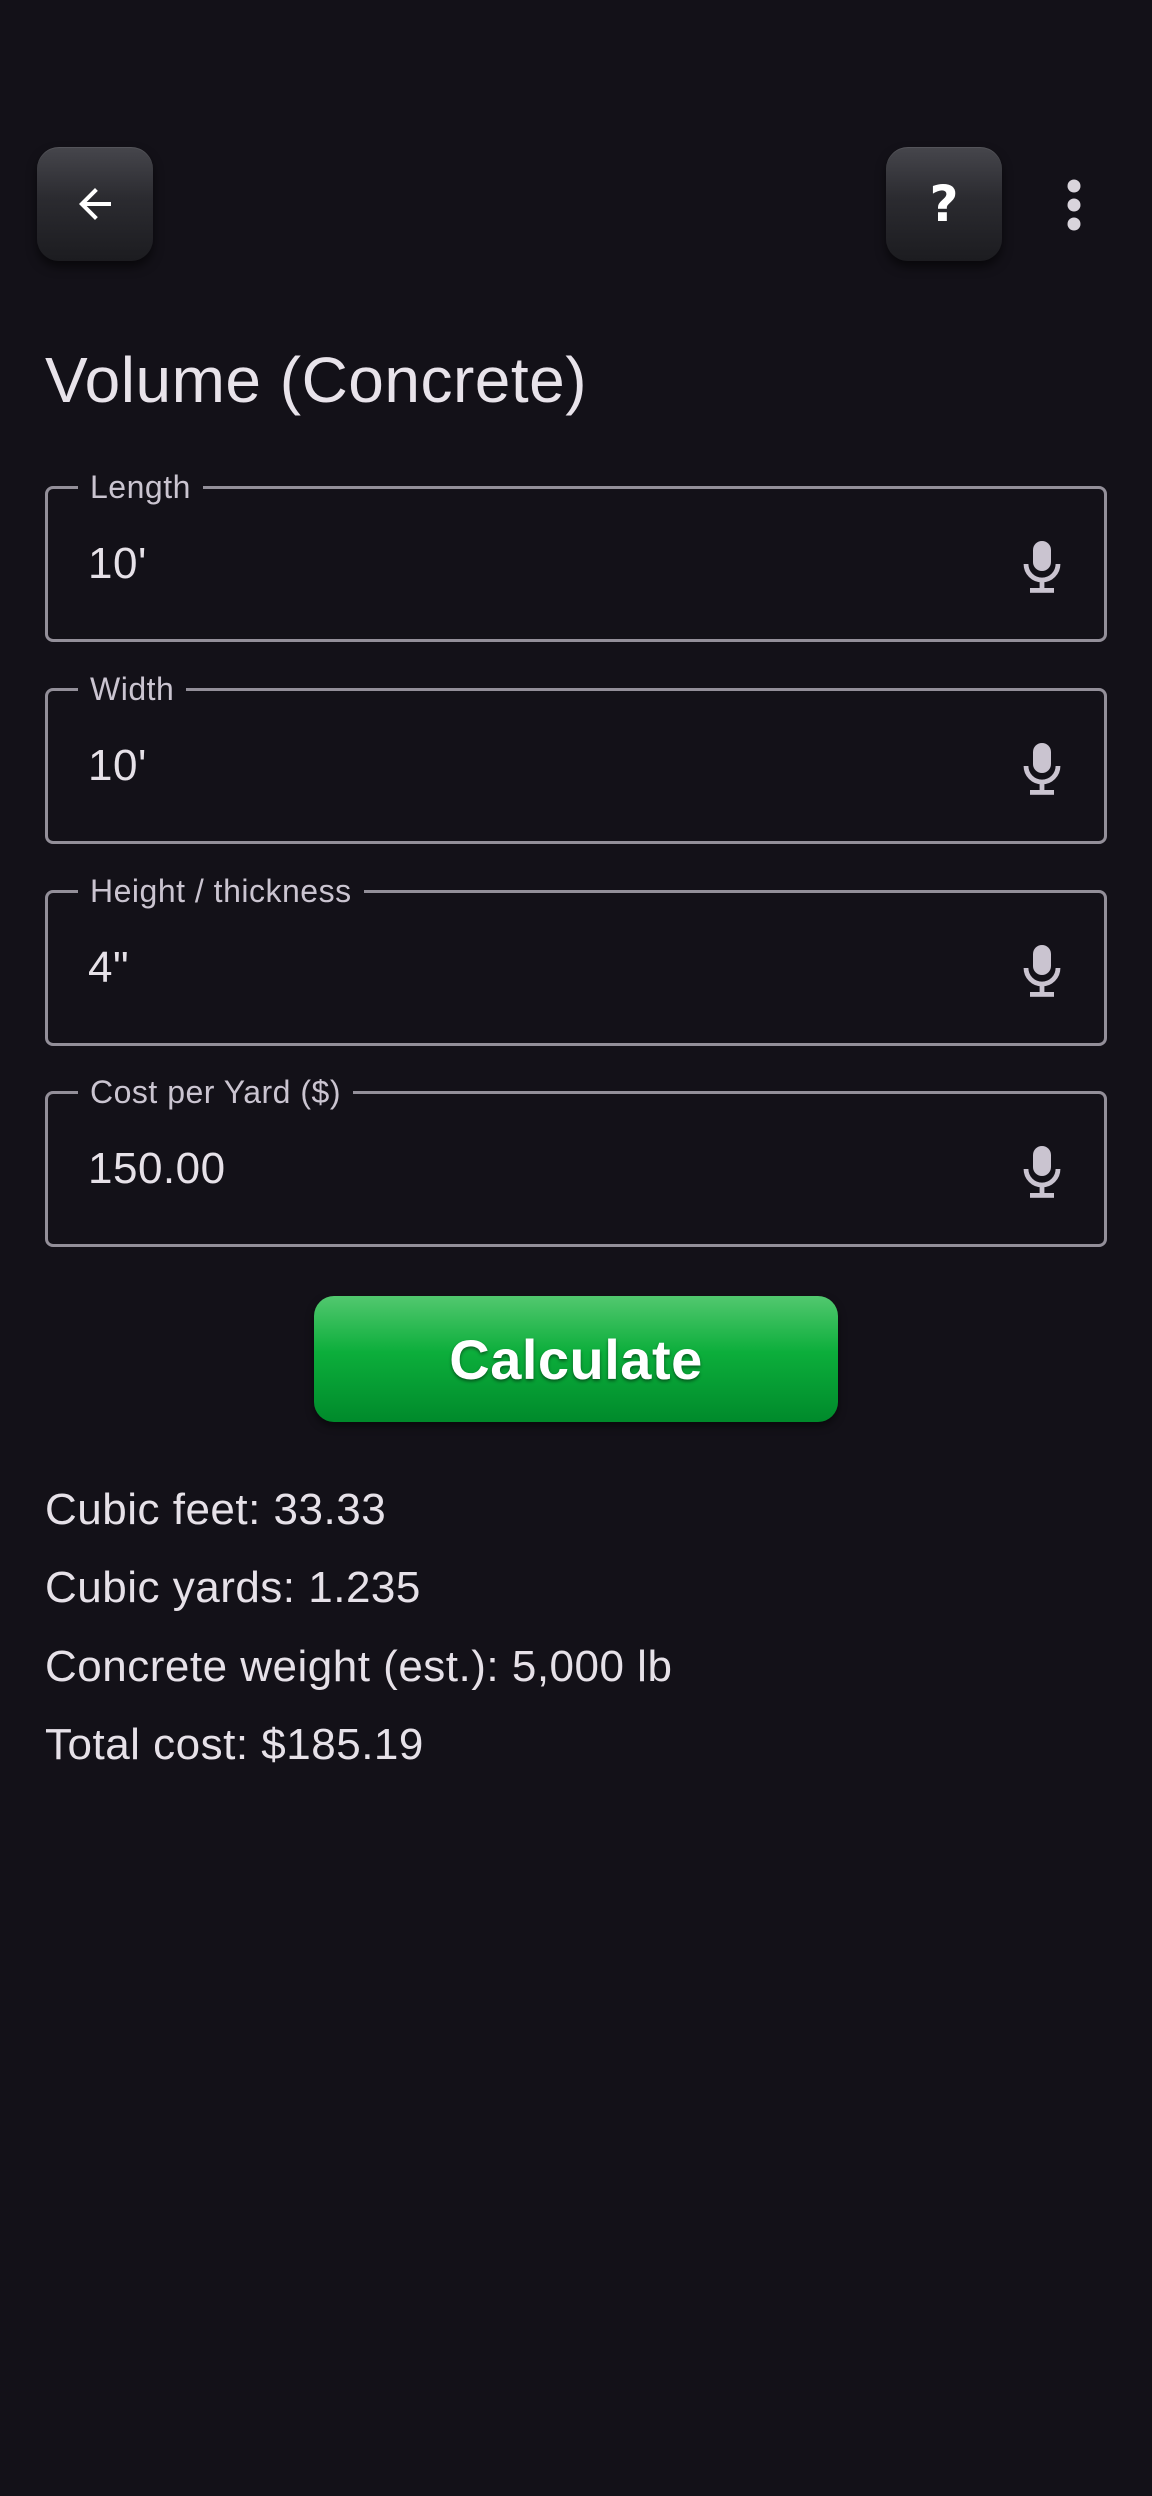  Describe the element at coordinates (359, 1666) in the screenshot. I see `result-concrete-weight: Concrete weight (est.): 5,000 lb` at that location.